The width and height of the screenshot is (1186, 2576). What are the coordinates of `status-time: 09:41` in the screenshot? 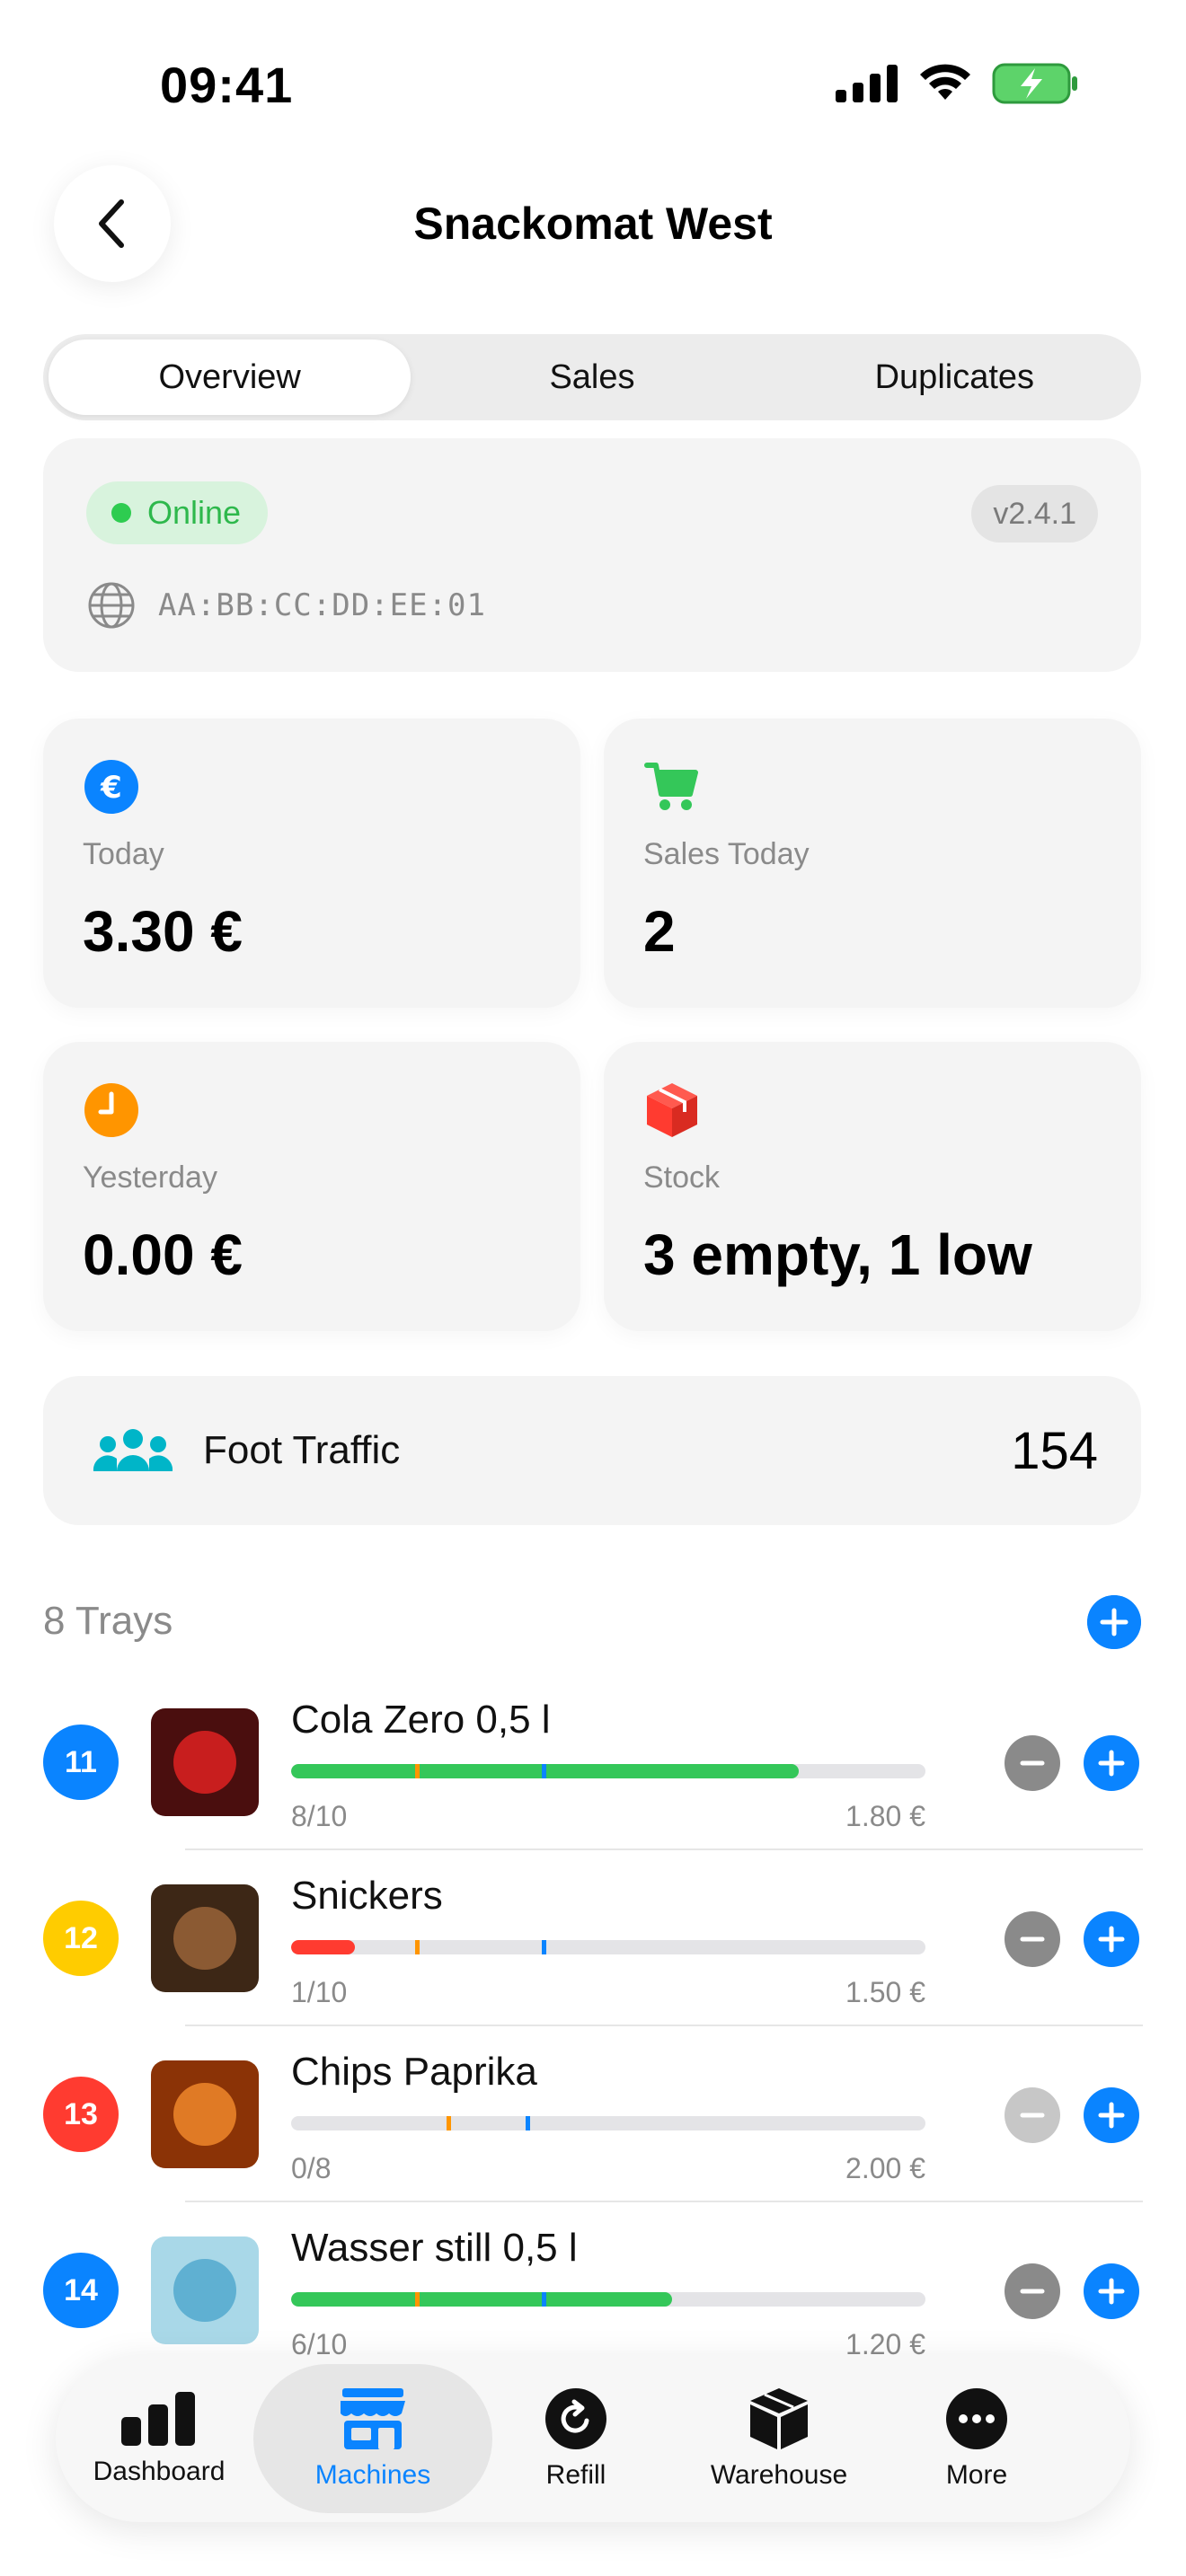 It's located at (227, 85).